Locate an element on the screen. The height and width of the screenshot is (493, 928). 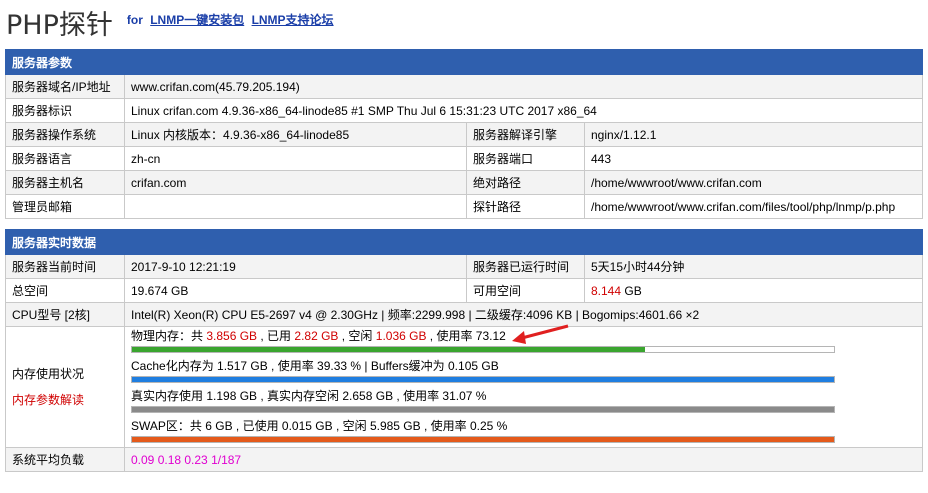
uptime-value: 5天15小时44分钟 is located at coordinates (753, 266).